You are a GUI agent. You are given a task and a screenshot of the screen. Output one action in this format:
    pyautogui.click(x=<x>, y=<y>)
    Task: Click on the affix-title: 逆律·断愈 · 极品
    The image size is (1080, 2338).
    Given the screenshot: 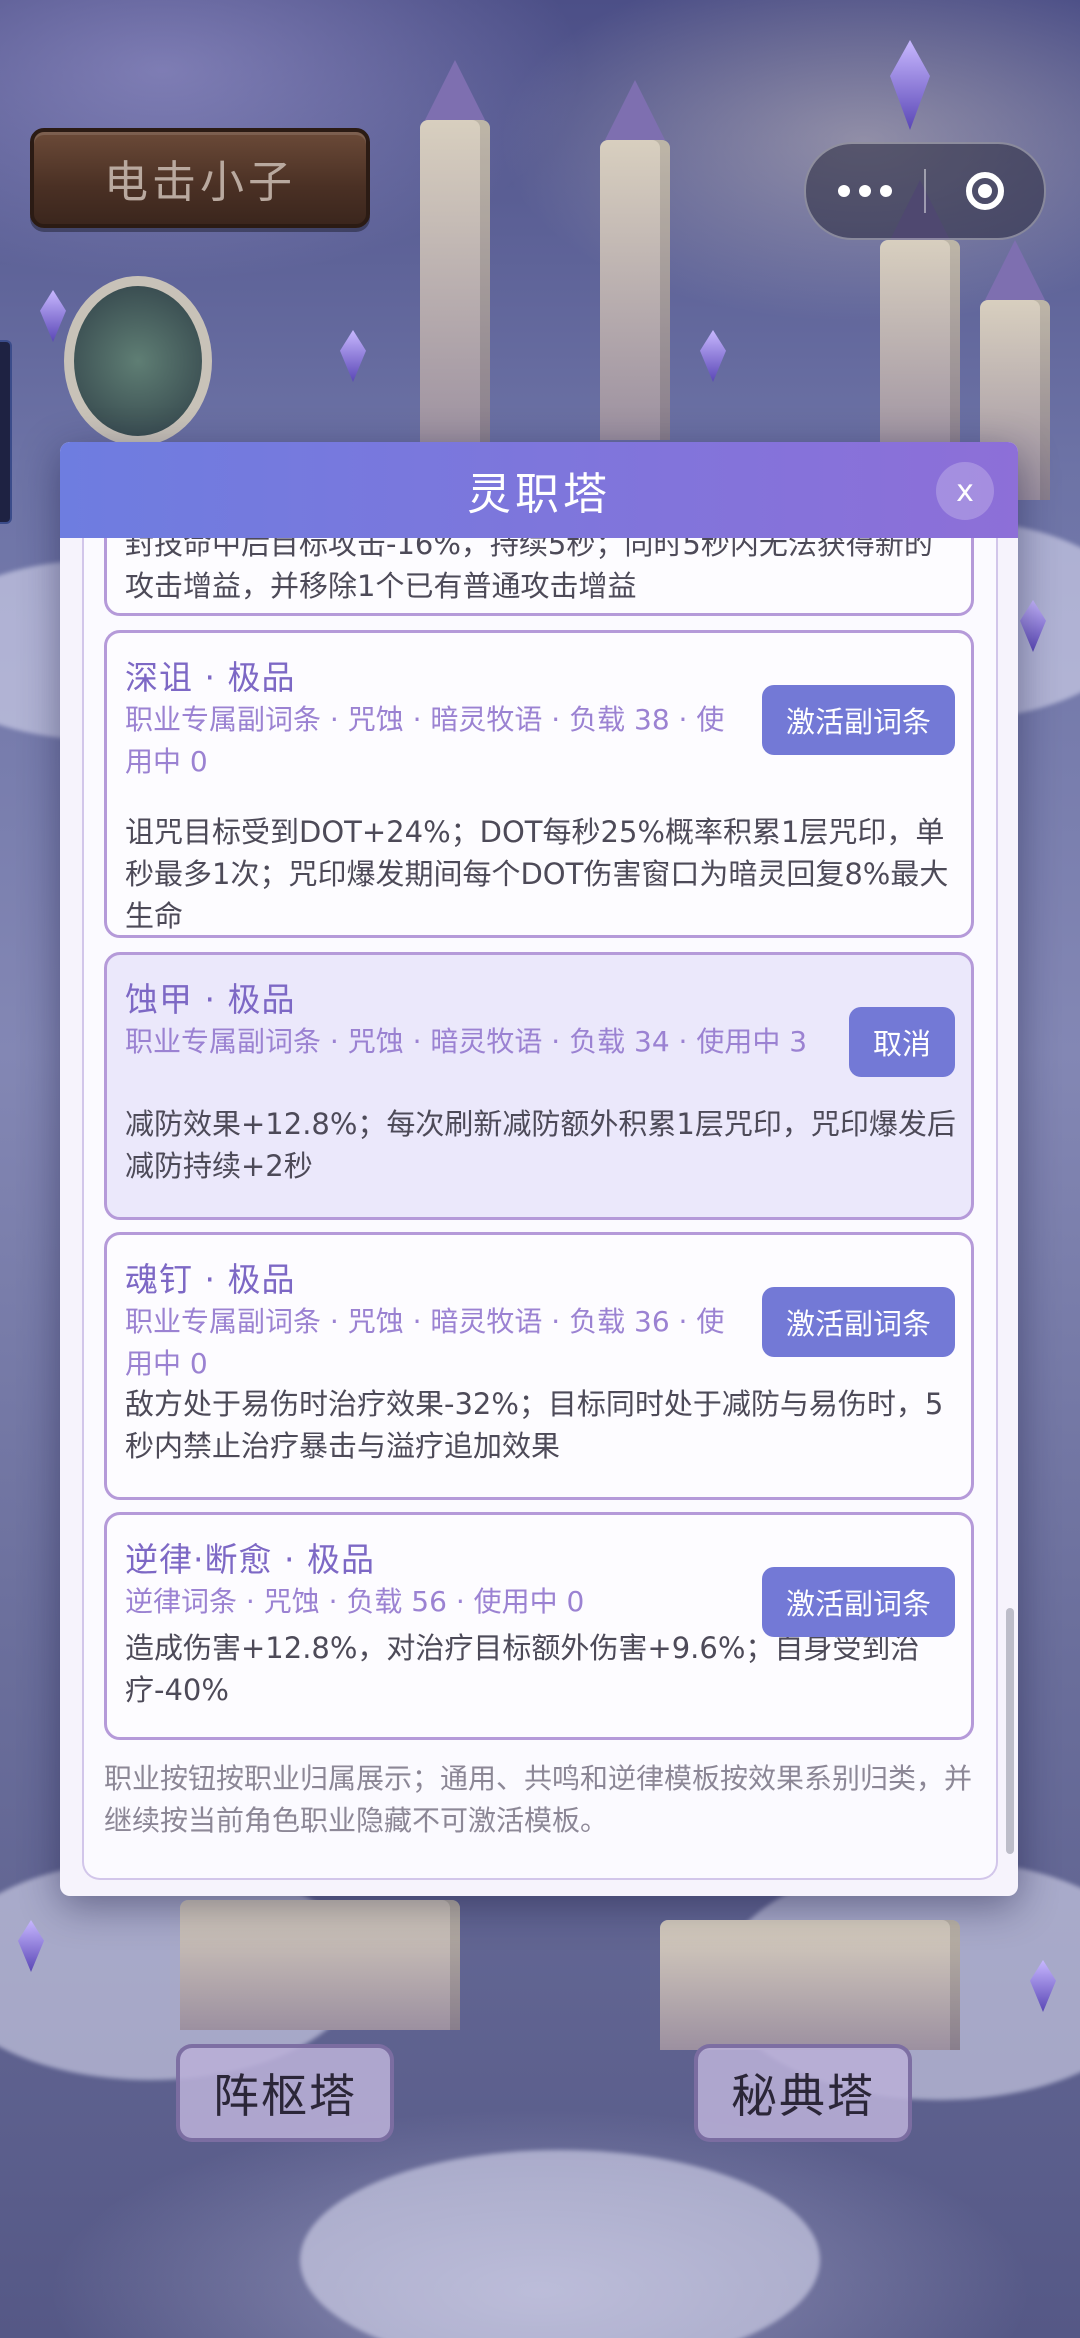 What is the action you would take?
    pyautogui.click(x=250, y=1559)
    